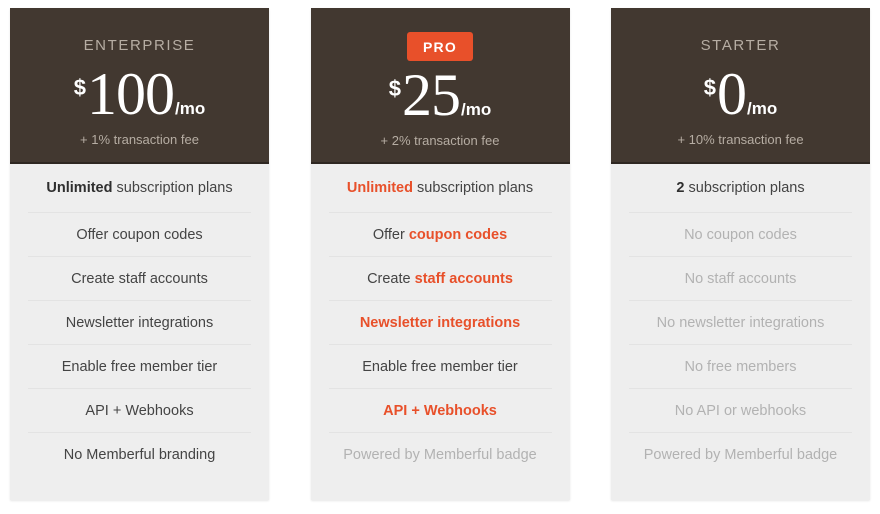  Describe the element at coordinates (732, 94) in the screenshot. I see `price-amount: 0` at that location.